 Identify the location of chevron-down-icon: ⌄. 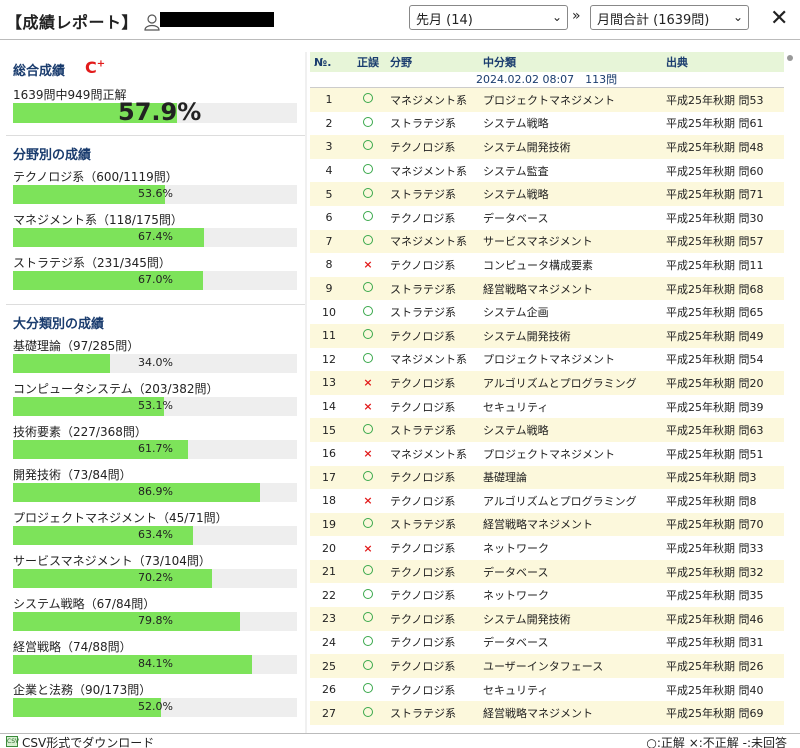
(737, 17).